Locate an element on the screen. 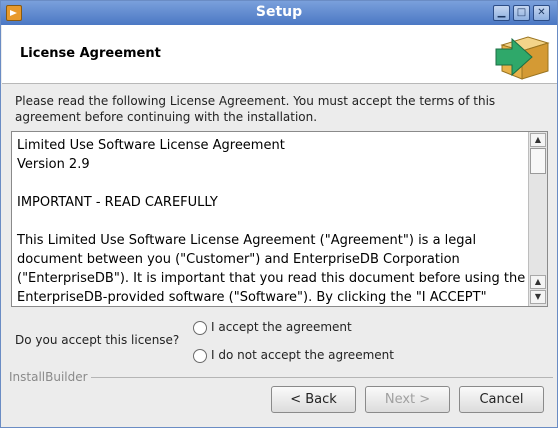 The image size is (558, 428). accept-radio: I accept the agreement is located at coordinates (323, 329).